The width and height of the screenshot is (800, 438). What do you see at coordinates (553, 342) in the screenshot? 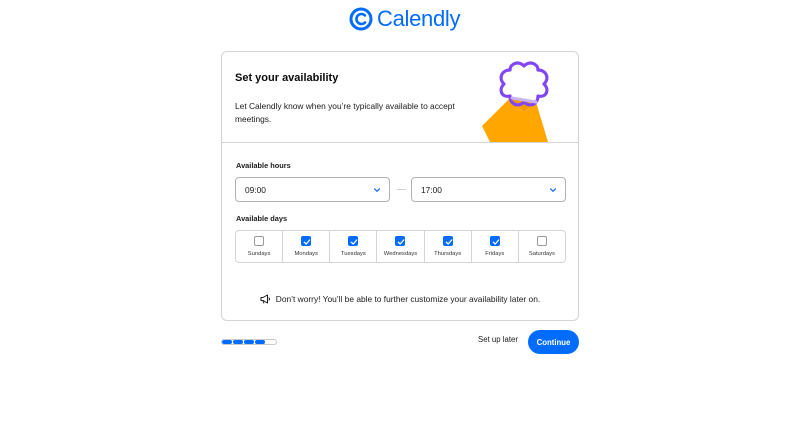
I see `continue-button: Continue` at bounding box center [553, 342].